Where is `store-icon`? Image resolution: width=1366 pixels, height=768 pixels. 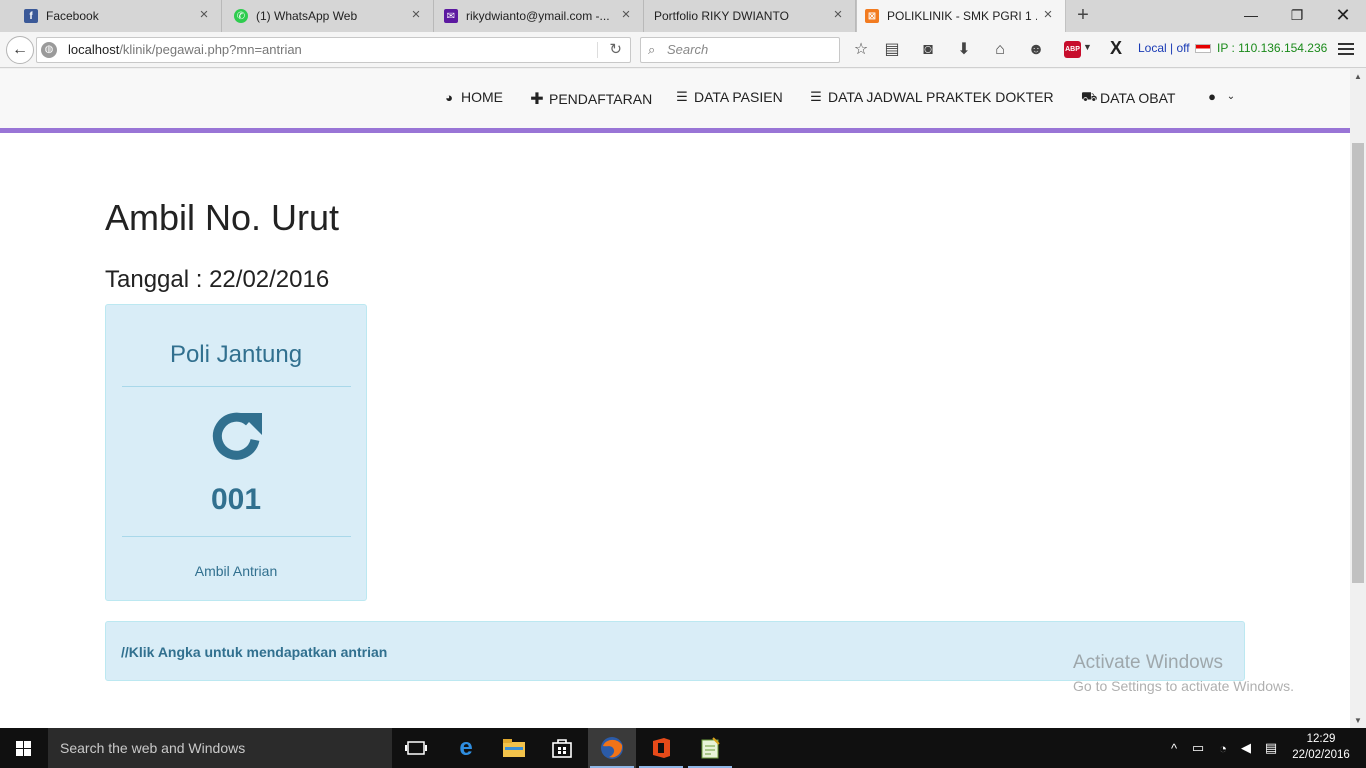
store-icon is located at coordinates (562, 748).